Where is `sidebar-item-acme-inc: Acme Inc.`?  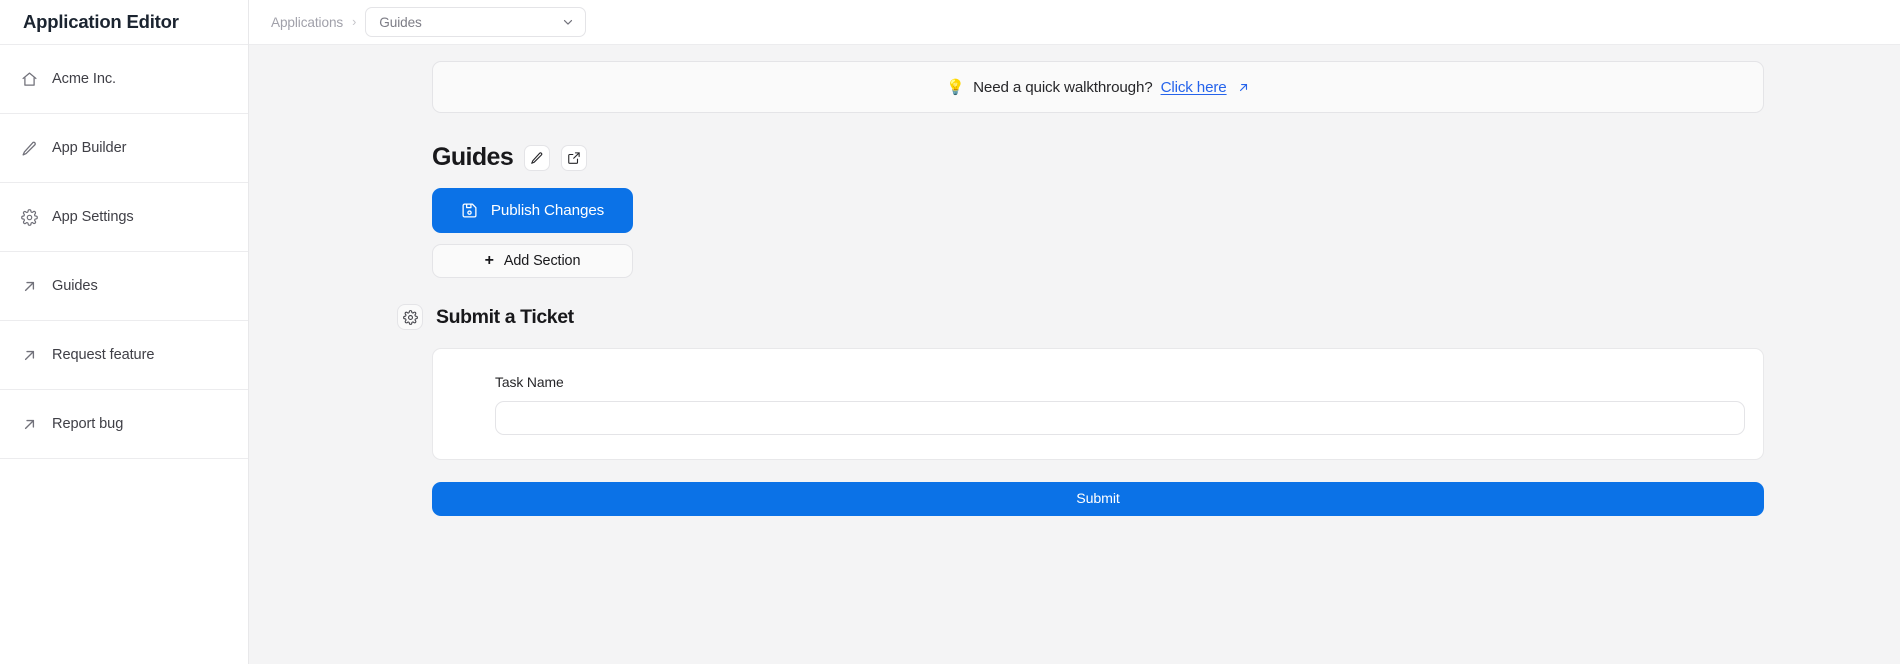
sidebar-item-acme-inc: Acme Inc. is located at coordinates (124, 79).